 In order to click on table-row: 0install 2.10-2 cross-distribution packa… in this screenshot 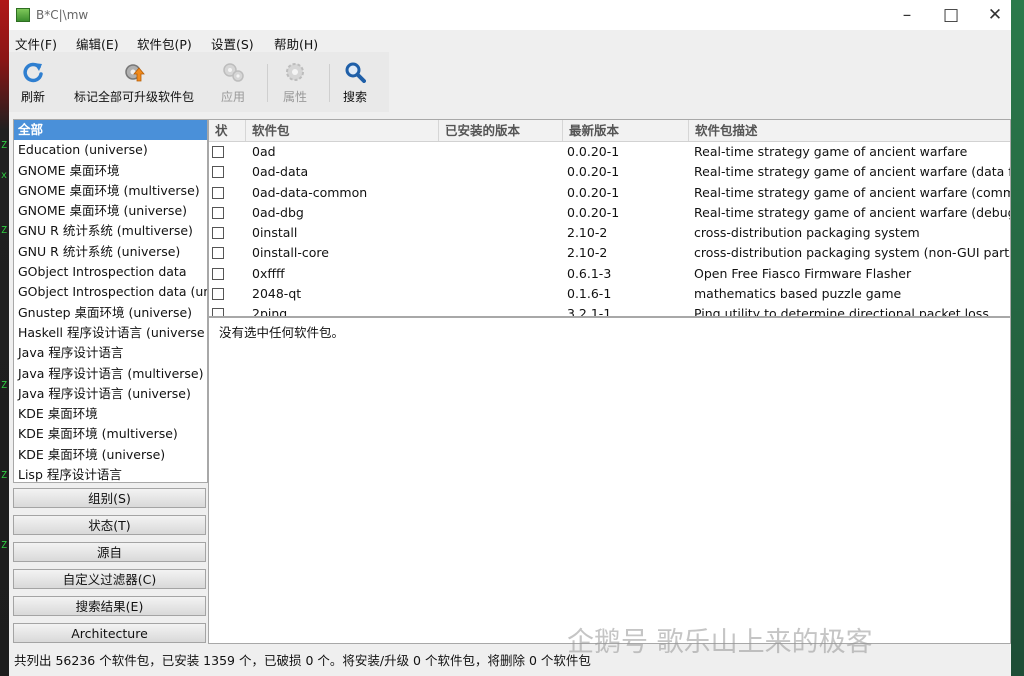, I will do `click(609, 233)`.